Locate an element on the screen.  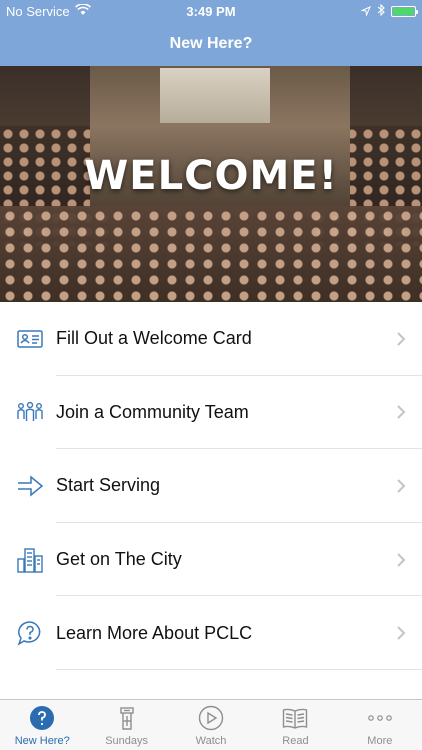
play-circle-icon is located at coordinates (211, 718).